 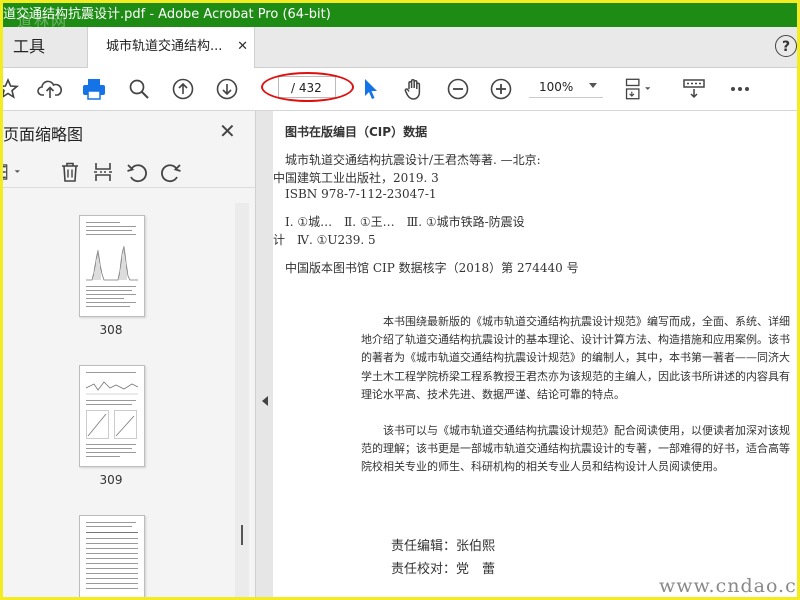 I want to click on thumbnail-page-number: 308, so click(x=111, y=330).